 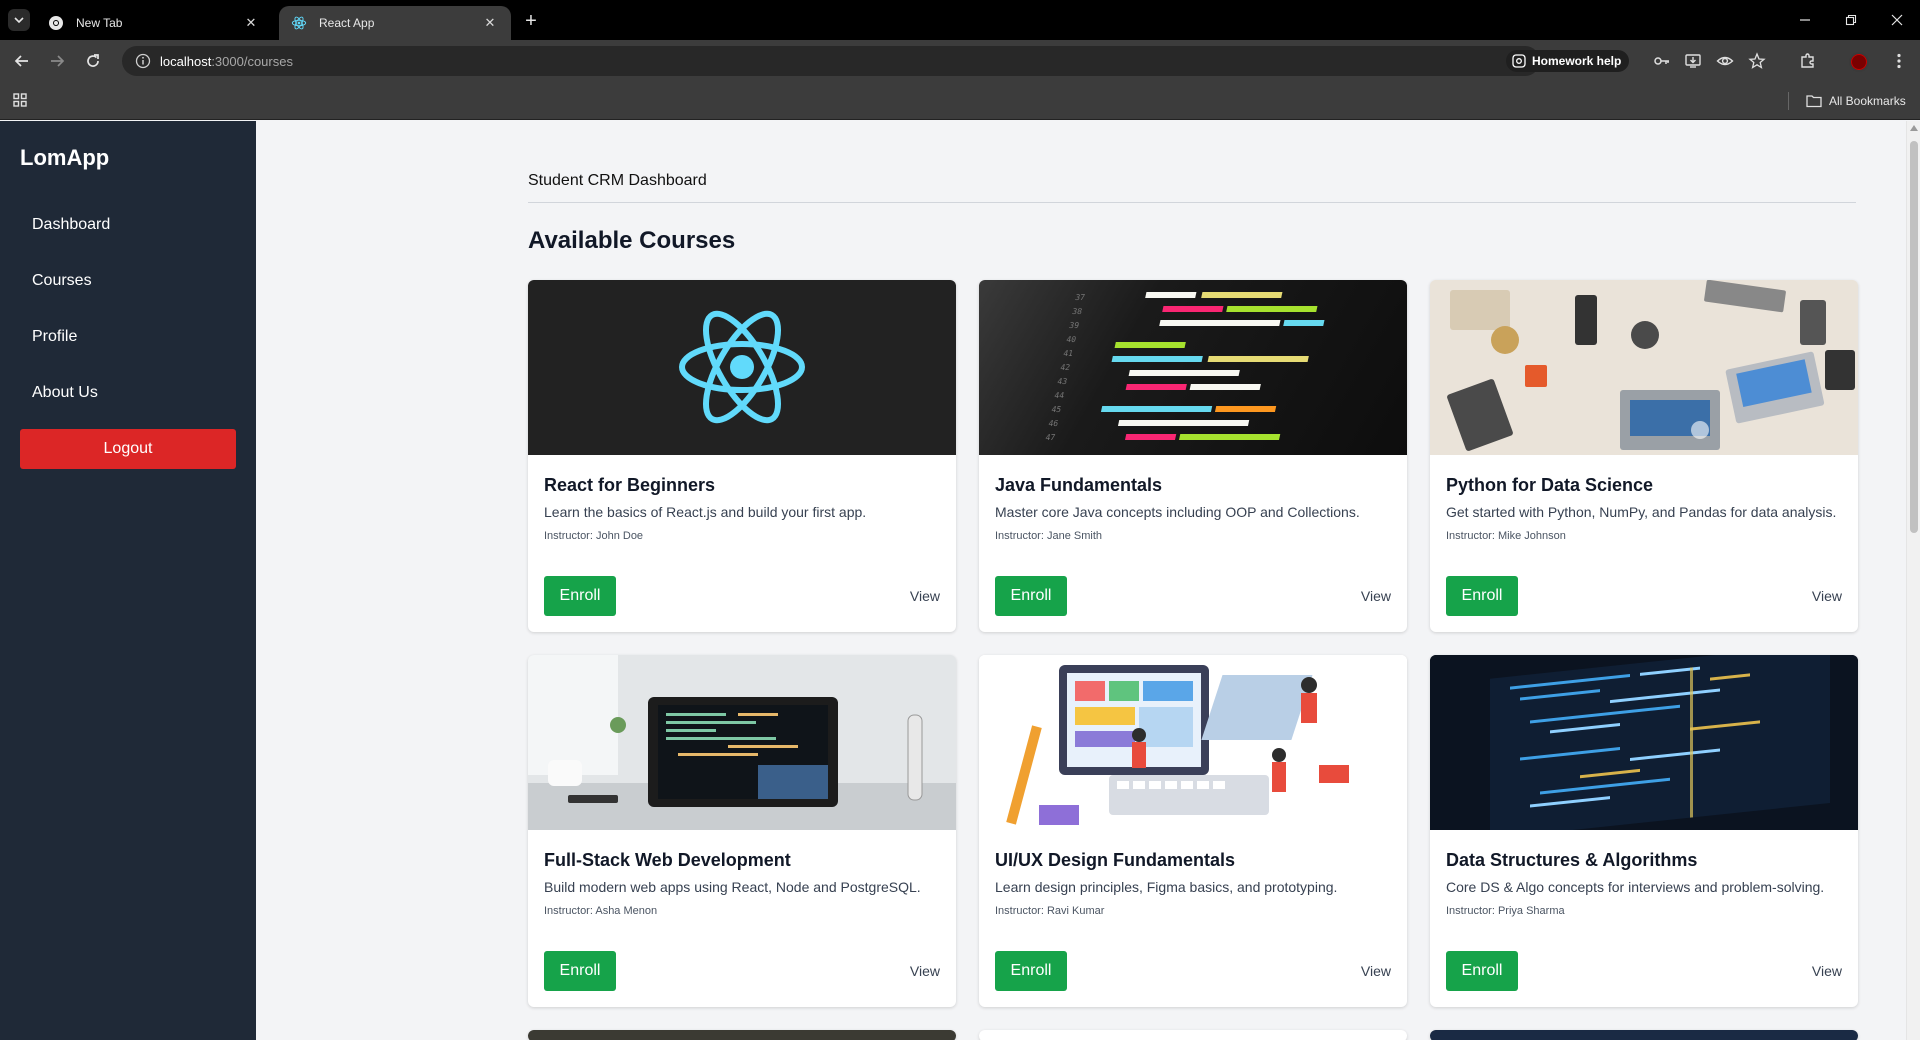 I want to click on more-menu-icon, so click(x=1899, y=61).